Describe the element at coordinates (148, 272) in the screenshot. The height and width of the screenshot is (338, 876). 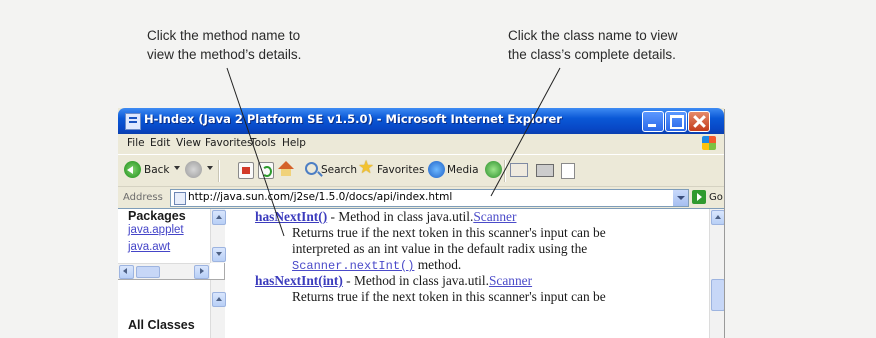
I see `horizontal-scroll-thumb` at that location.